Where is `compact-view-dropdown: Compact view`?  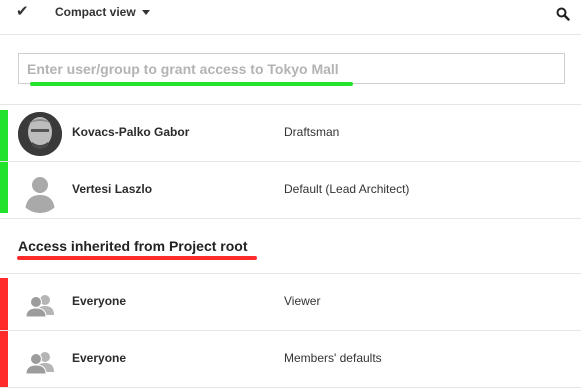 compact-view-dropdown: Compact view is located at coordinates (102, 12).